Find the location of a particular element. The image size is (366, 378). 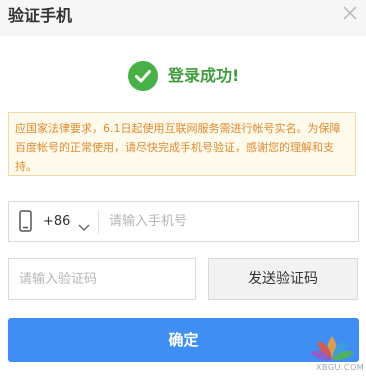

send-code-button: 发送验证码 is located at coordinates (283, 279).